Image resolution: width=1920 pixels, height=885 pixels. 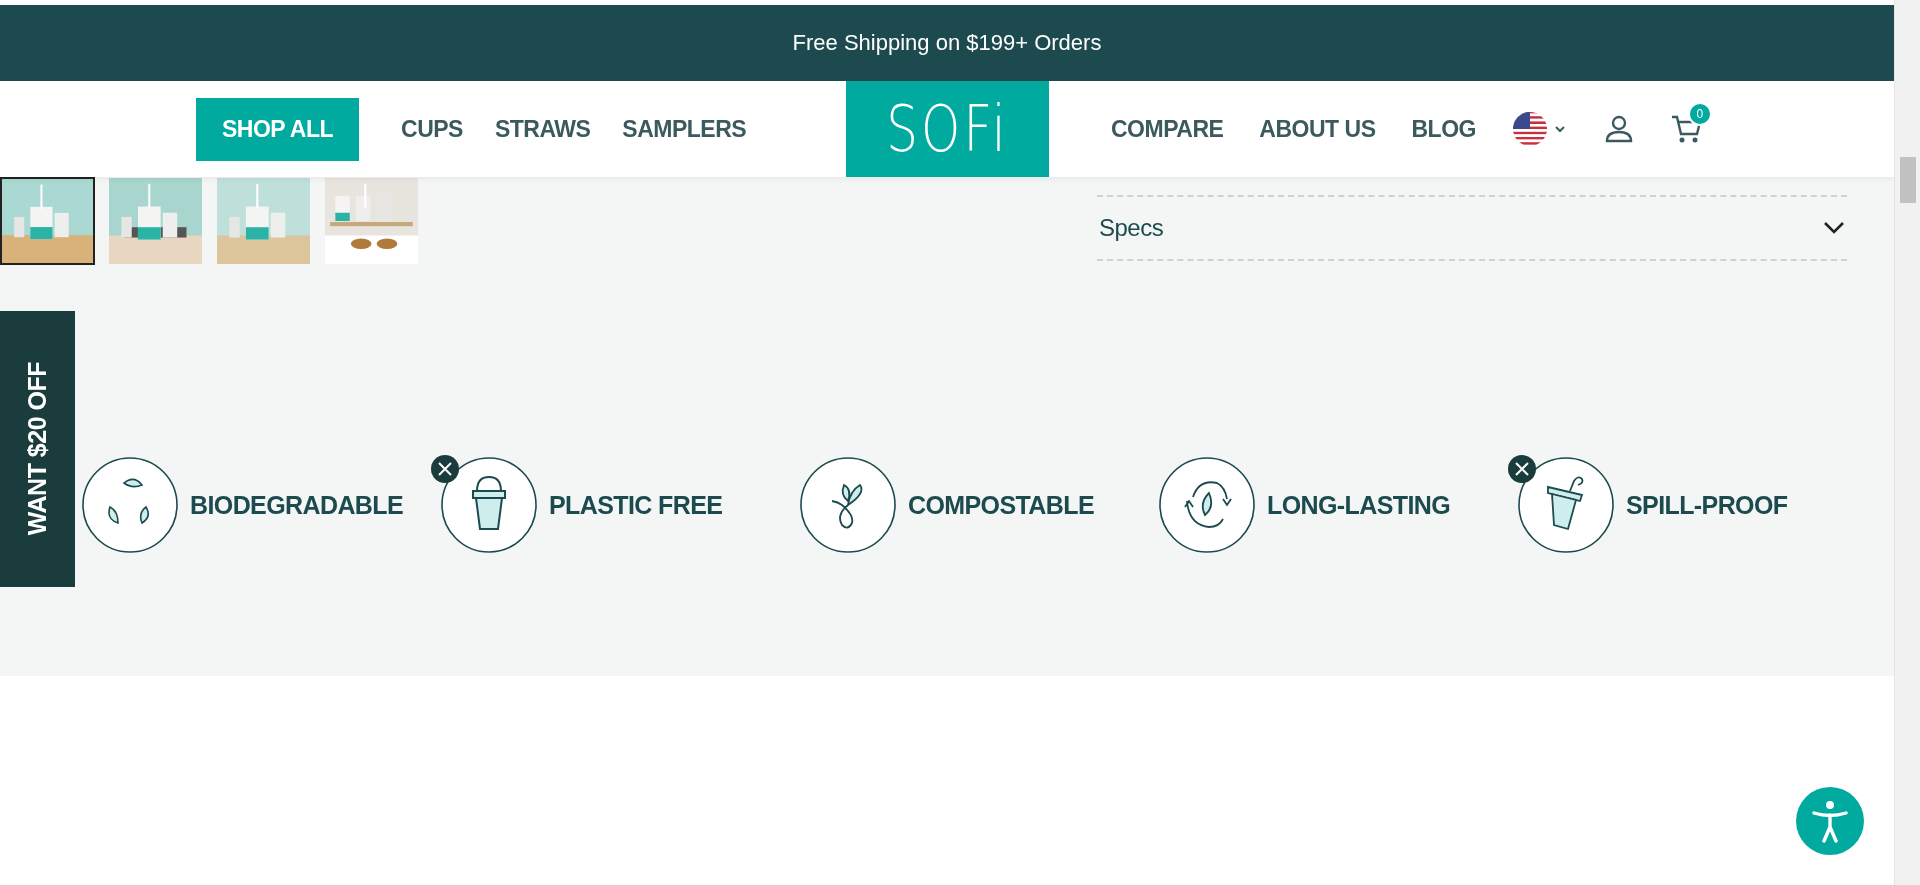 I want to click on feature-label: PLASTIC FREE, so click(x=636, y=505).